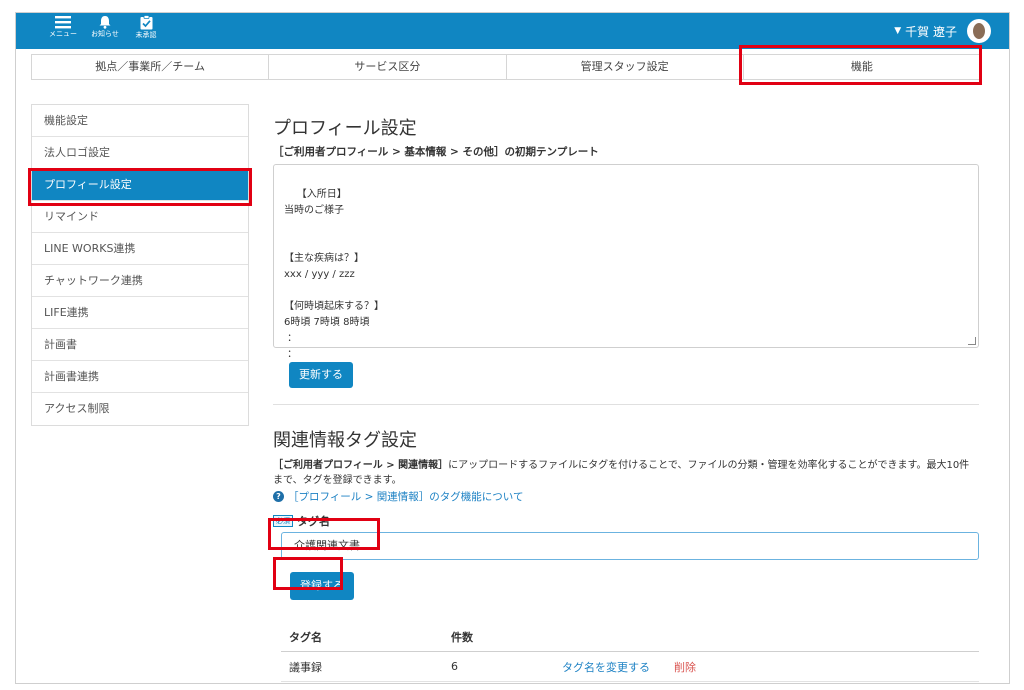 The height and width of the screenshot is (690, 1024). Describe the element at coordinates (146, 35) in the screenshot. I see `unapproved-label: 未承認` at that location.